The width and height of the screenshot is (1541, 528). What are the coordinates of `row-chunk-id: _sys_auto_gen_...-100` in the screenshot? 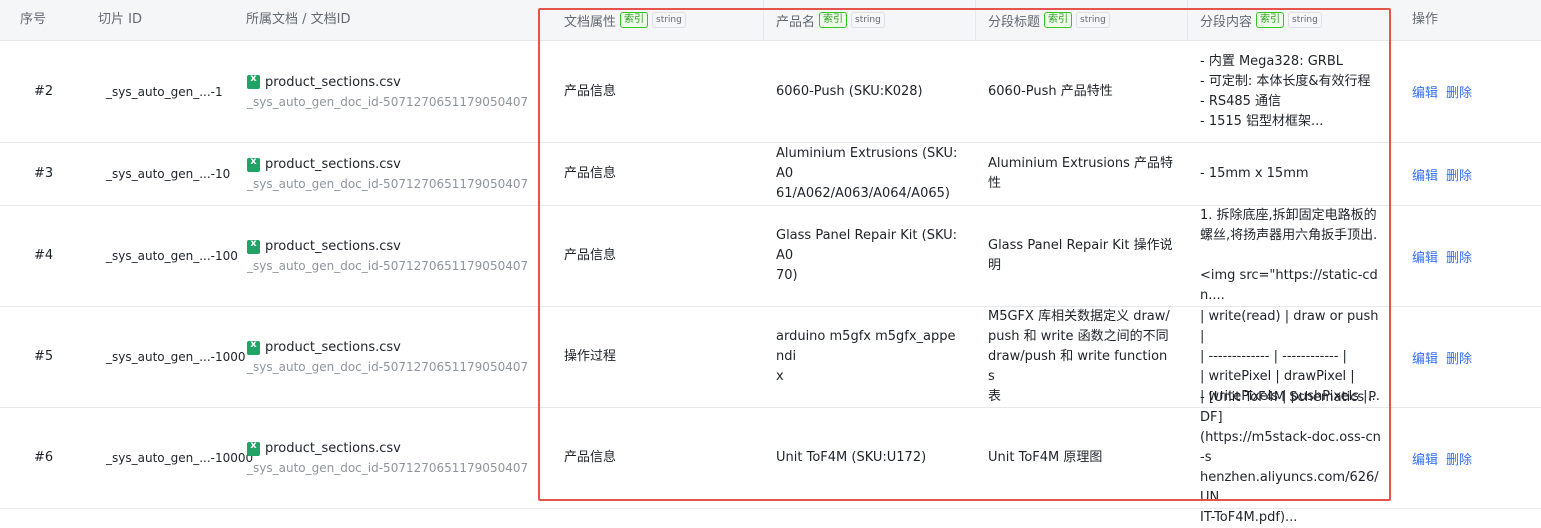 It's located at (172, 256).